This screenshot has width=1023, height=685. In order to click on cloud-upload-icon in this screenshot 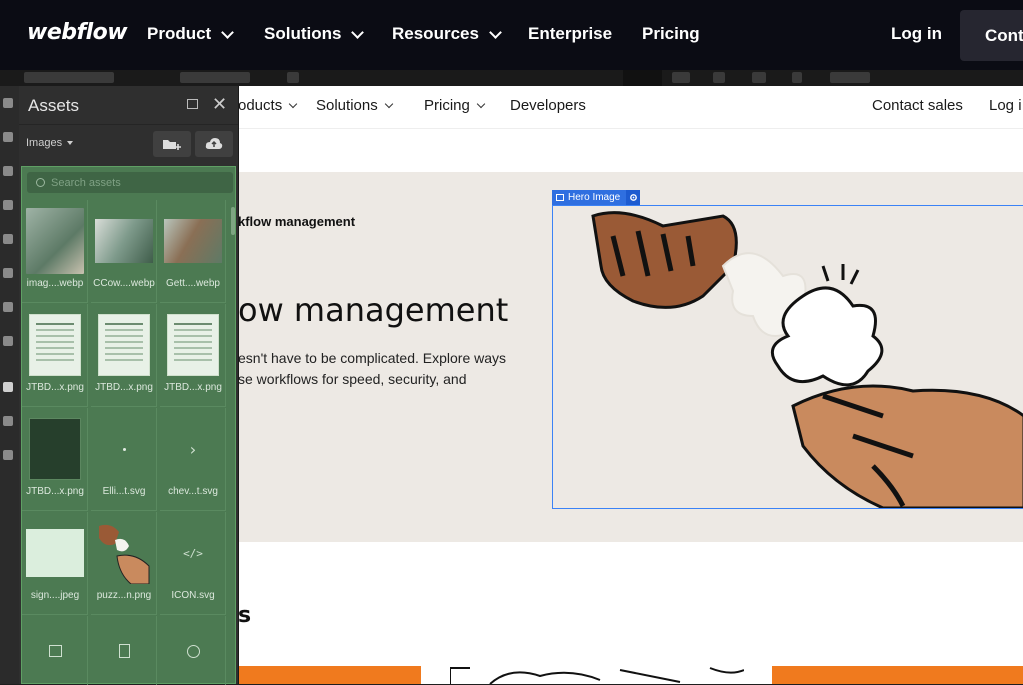, I will do `click(214, 143)`.